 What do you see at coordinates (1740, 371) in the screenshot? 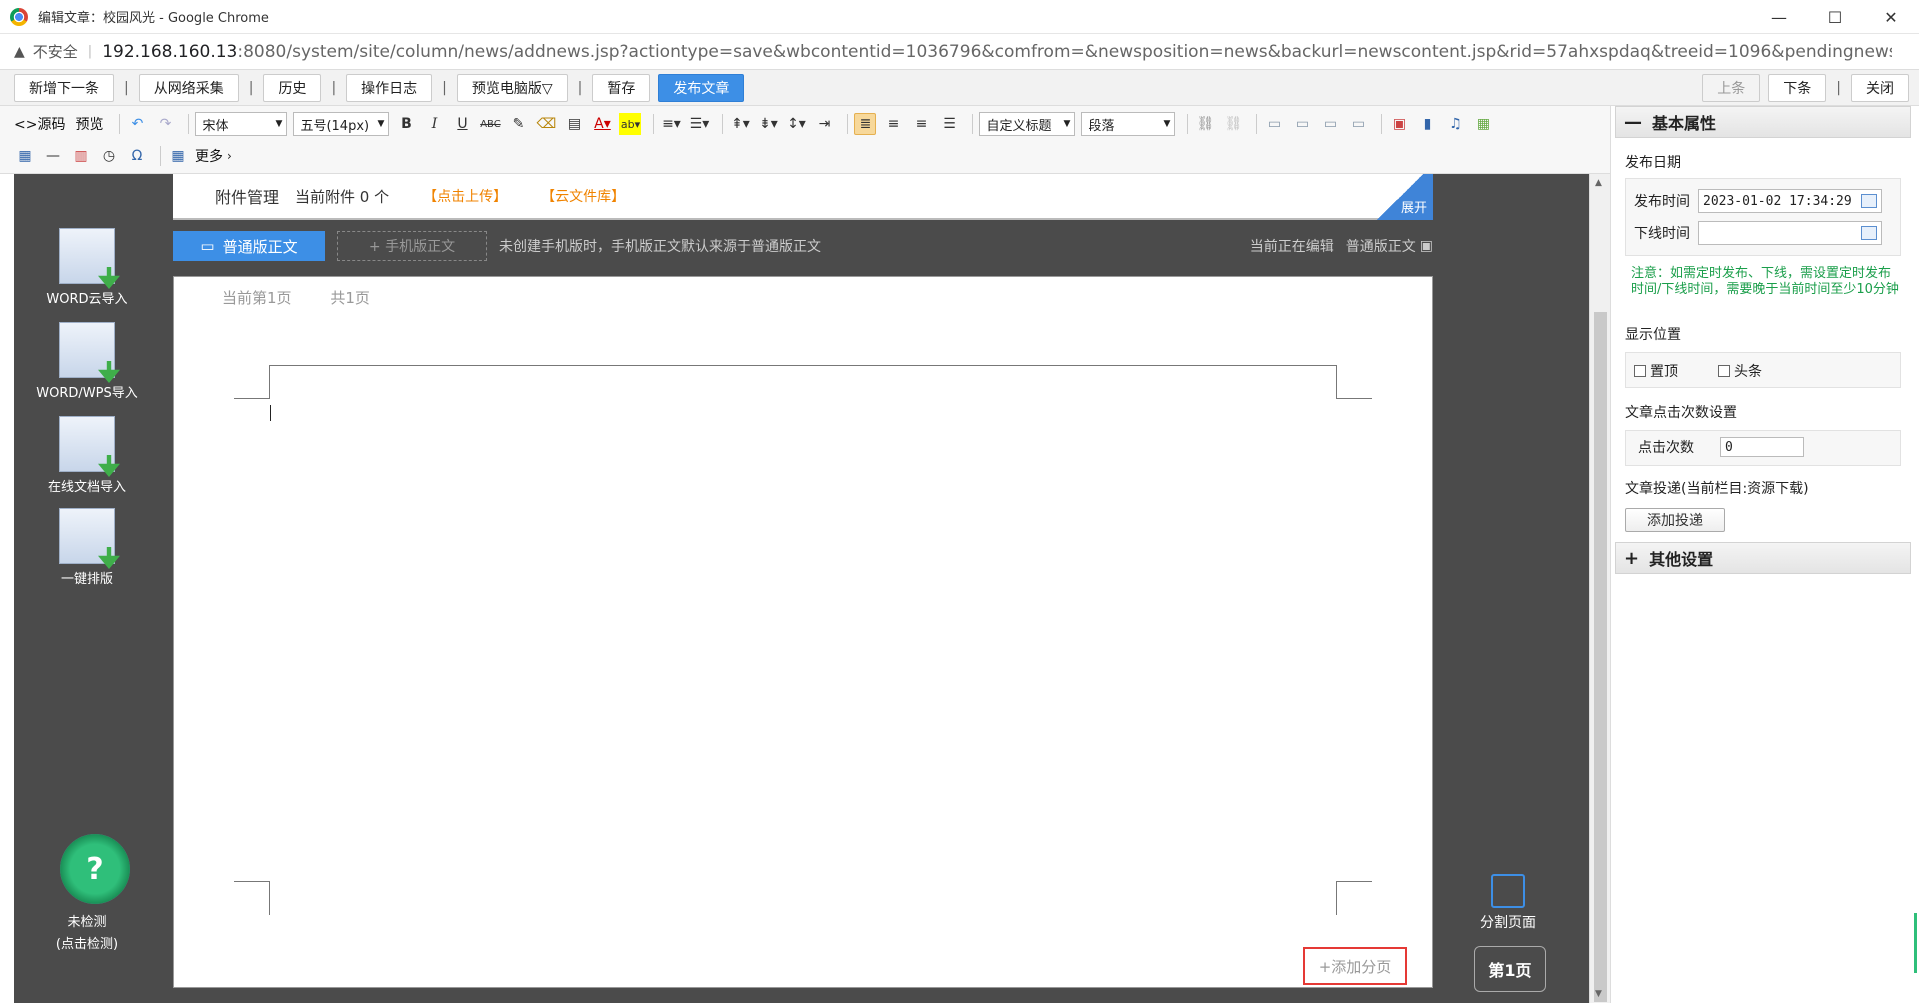
I see `headline-checkbox: 头条` at bounding box center [1740, 371].